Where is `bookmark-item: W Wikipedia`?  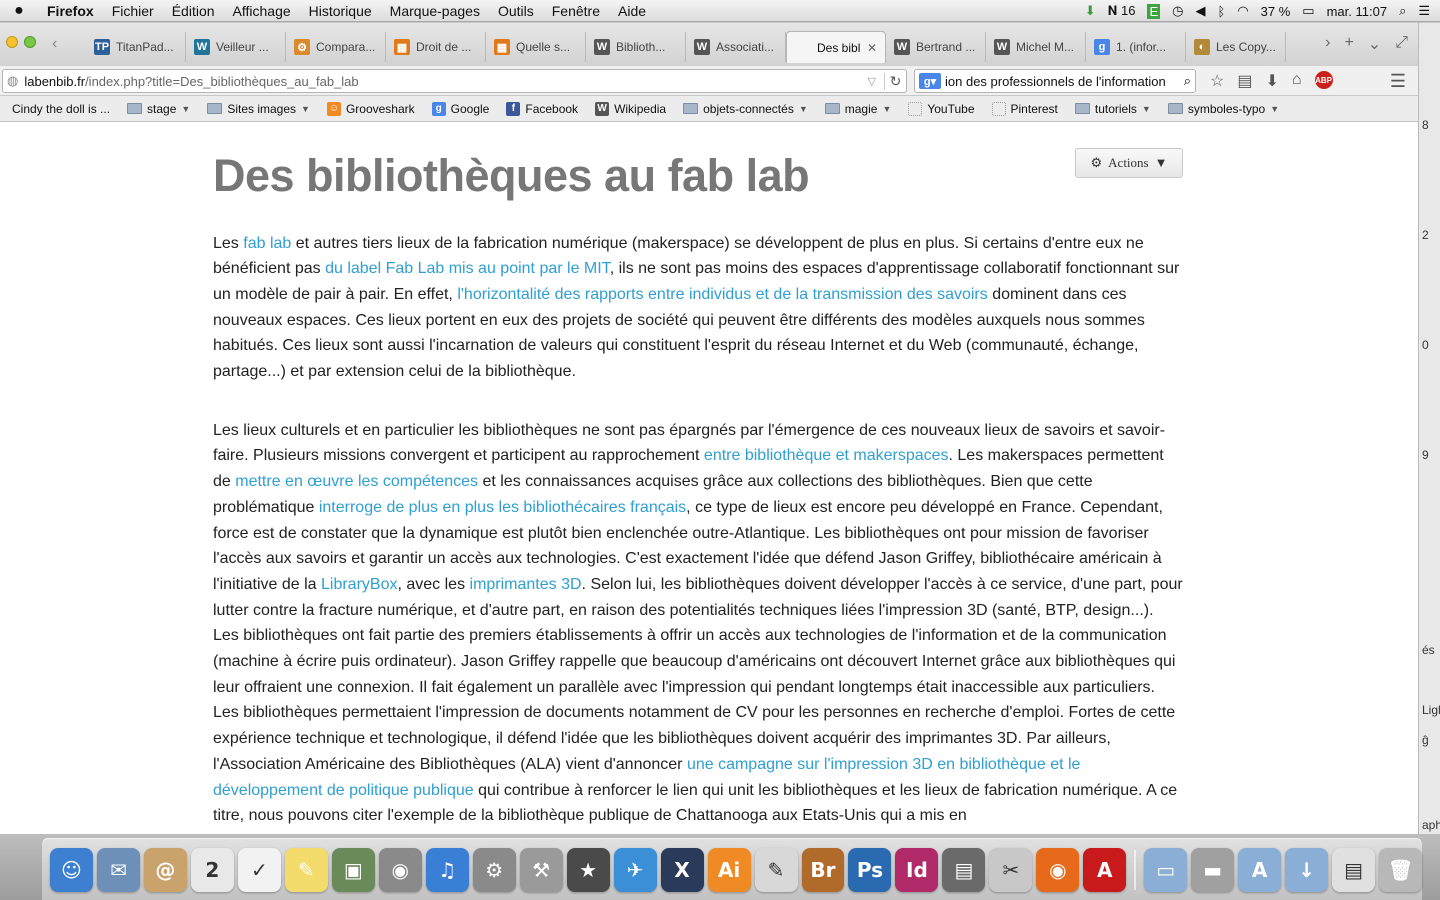 bookmark-item: W Wikipedia is located at coordinates (630, 108).